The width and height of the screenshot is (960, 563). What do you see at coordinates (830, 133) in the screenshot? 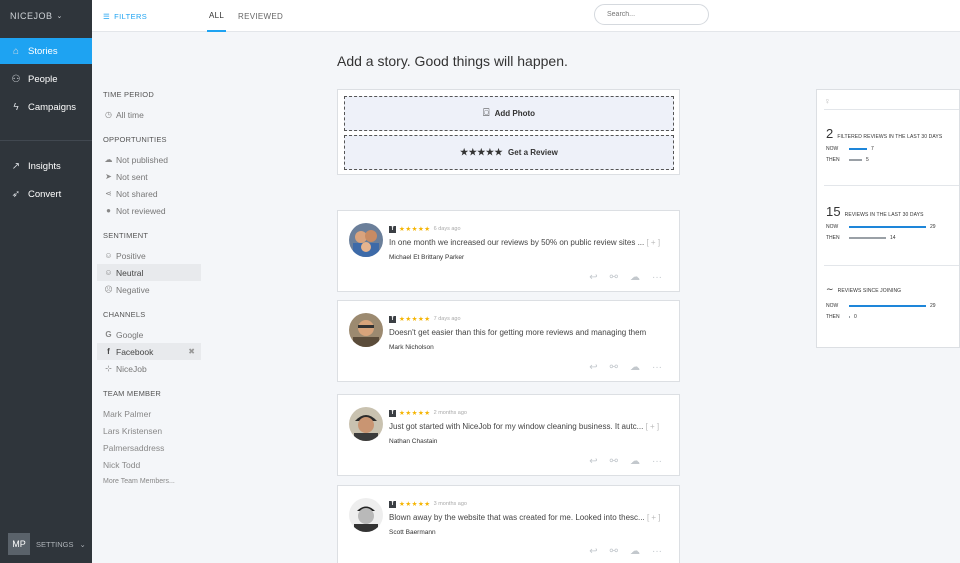
I see `stat-number: 2` at bounding box center [830, 133].